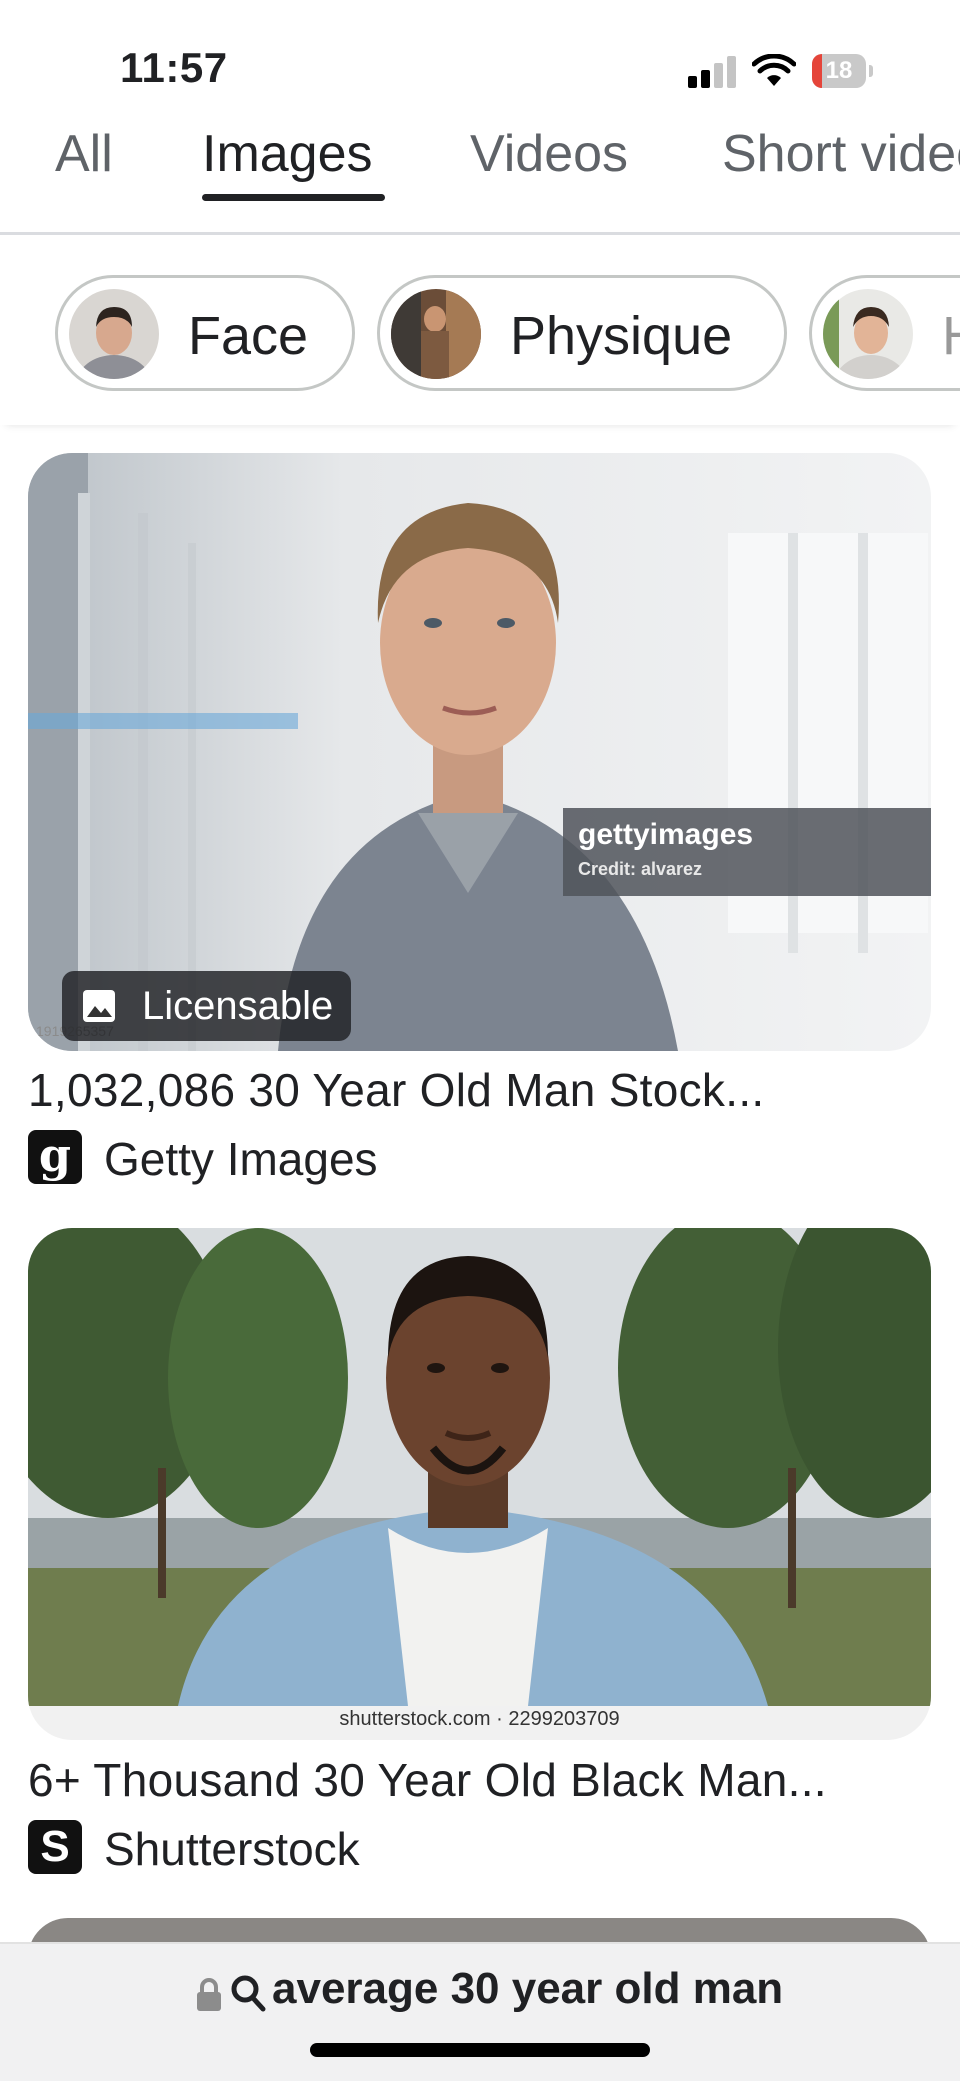 This screenshot has width=960, height=2081. I want to click on shutterstock-watermark: shutterstock.com · 2299203709, so click(479, 1719).